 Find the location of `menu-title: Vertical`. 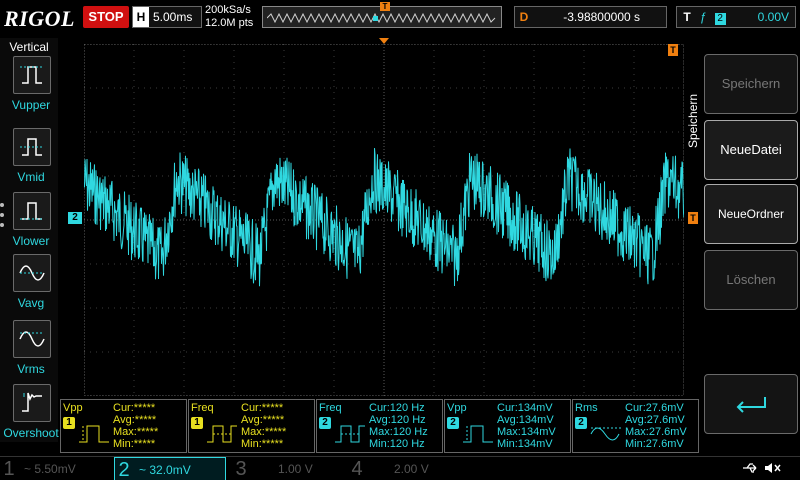

menu-title: Vertical is located at coordinates (29, 47).